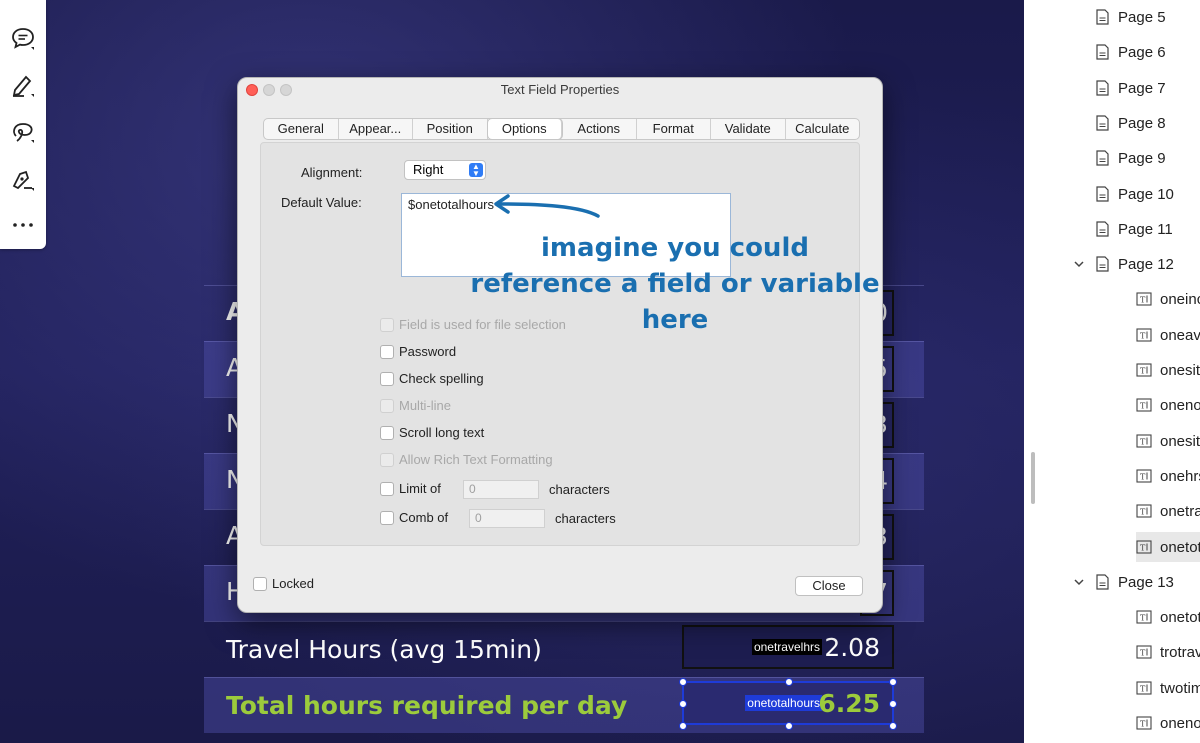 The image size is (1200, 743). What do you see at coordinates (23, 85) in the screenshot?
I see `highlight-pen-icon` at bounding box center [23, 85].